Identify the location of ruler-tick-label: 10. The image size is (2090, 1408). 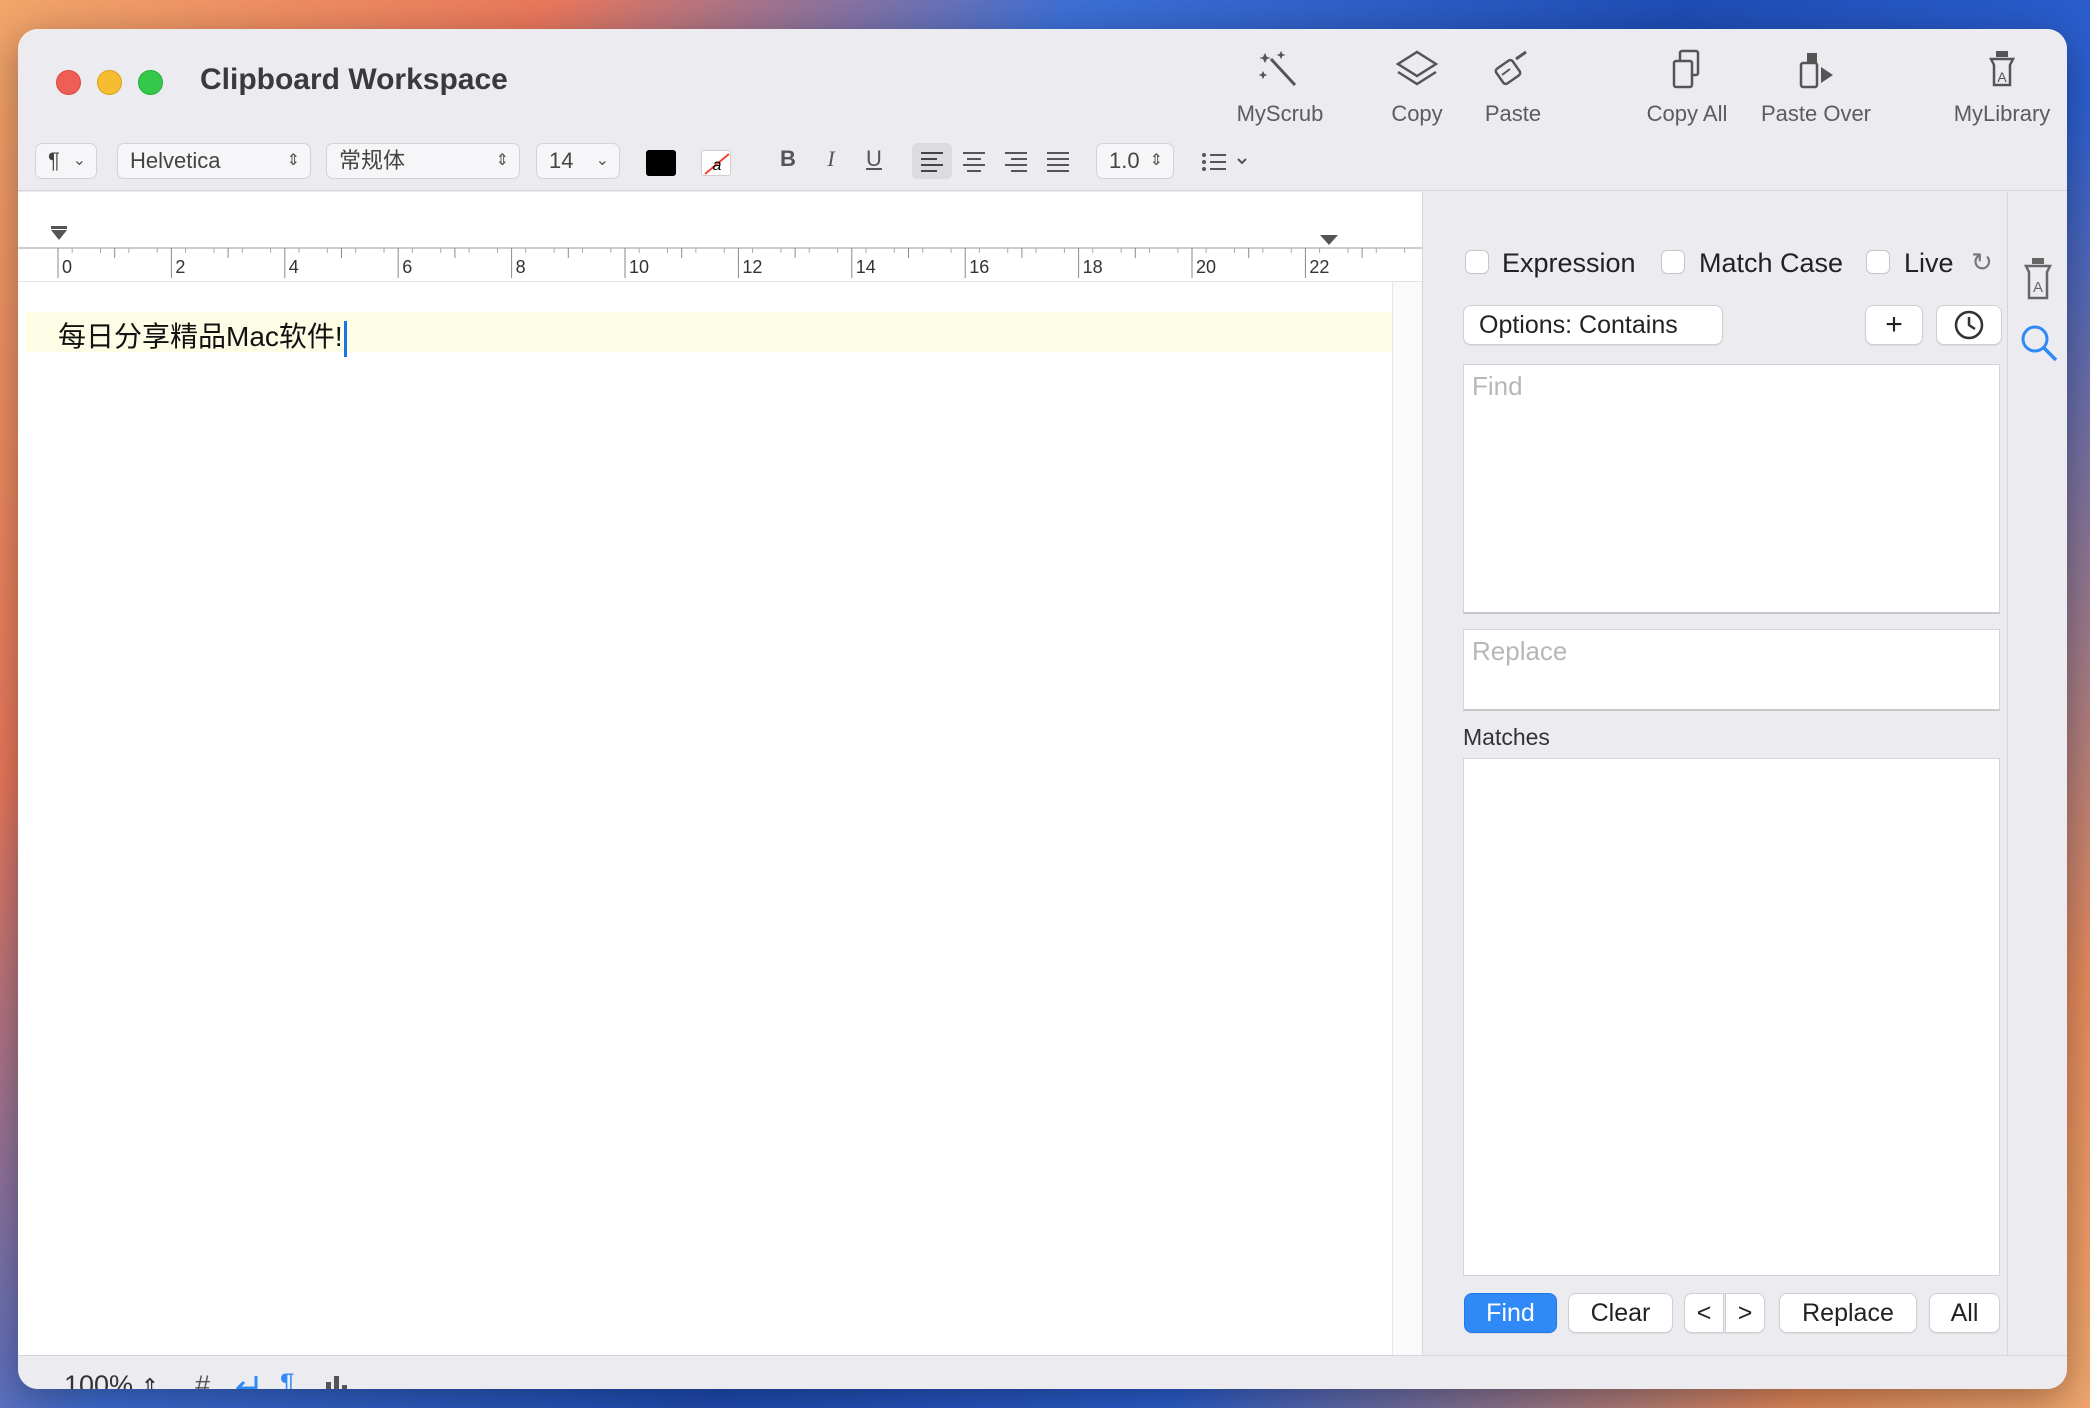
(639, 267).